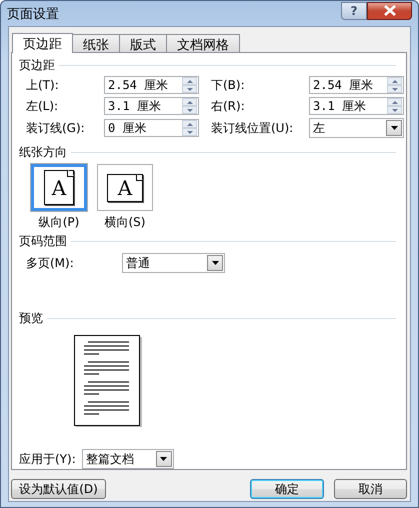  What do you see at coordinates (42, 43) in the screenshot?
I see `tab: 页边距` at bounding box center [42, 43].